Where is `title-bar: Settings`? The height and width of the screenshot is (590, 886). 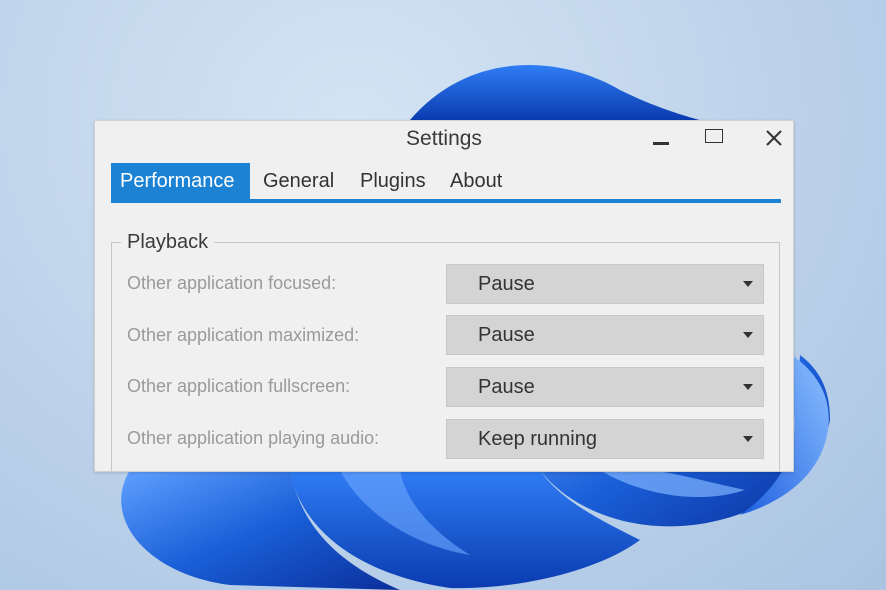 title-bar: Settings is located at coordinates (444, 139).